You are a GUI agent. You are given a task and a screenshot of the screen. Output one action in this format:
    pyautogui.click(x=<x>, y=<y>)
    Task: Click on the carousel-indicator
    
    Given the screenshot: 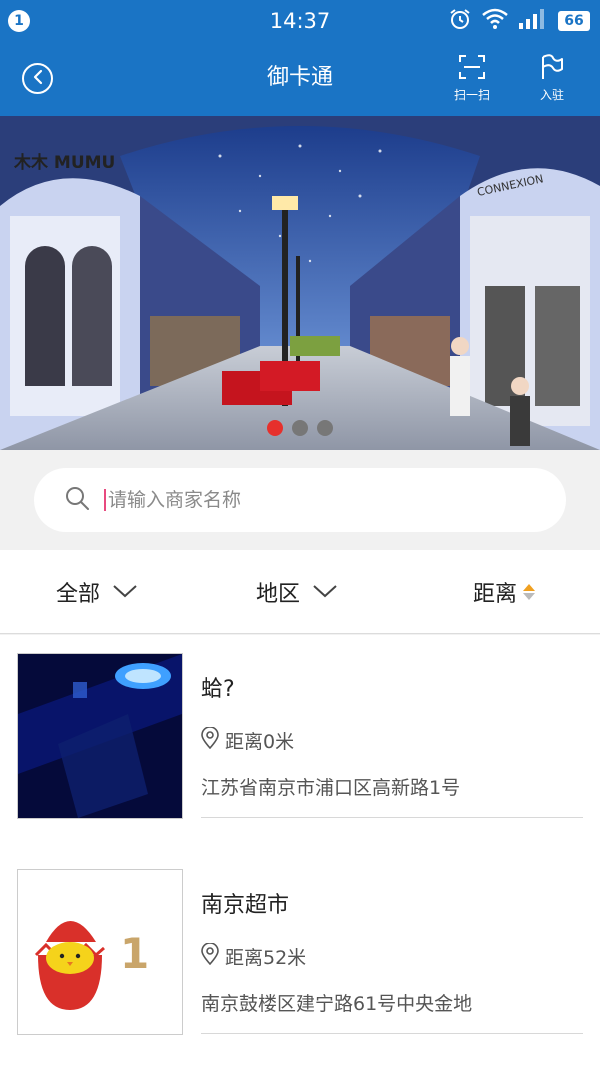 What is the action you would take?
    pyautogui.click(x=300, y=428)
    